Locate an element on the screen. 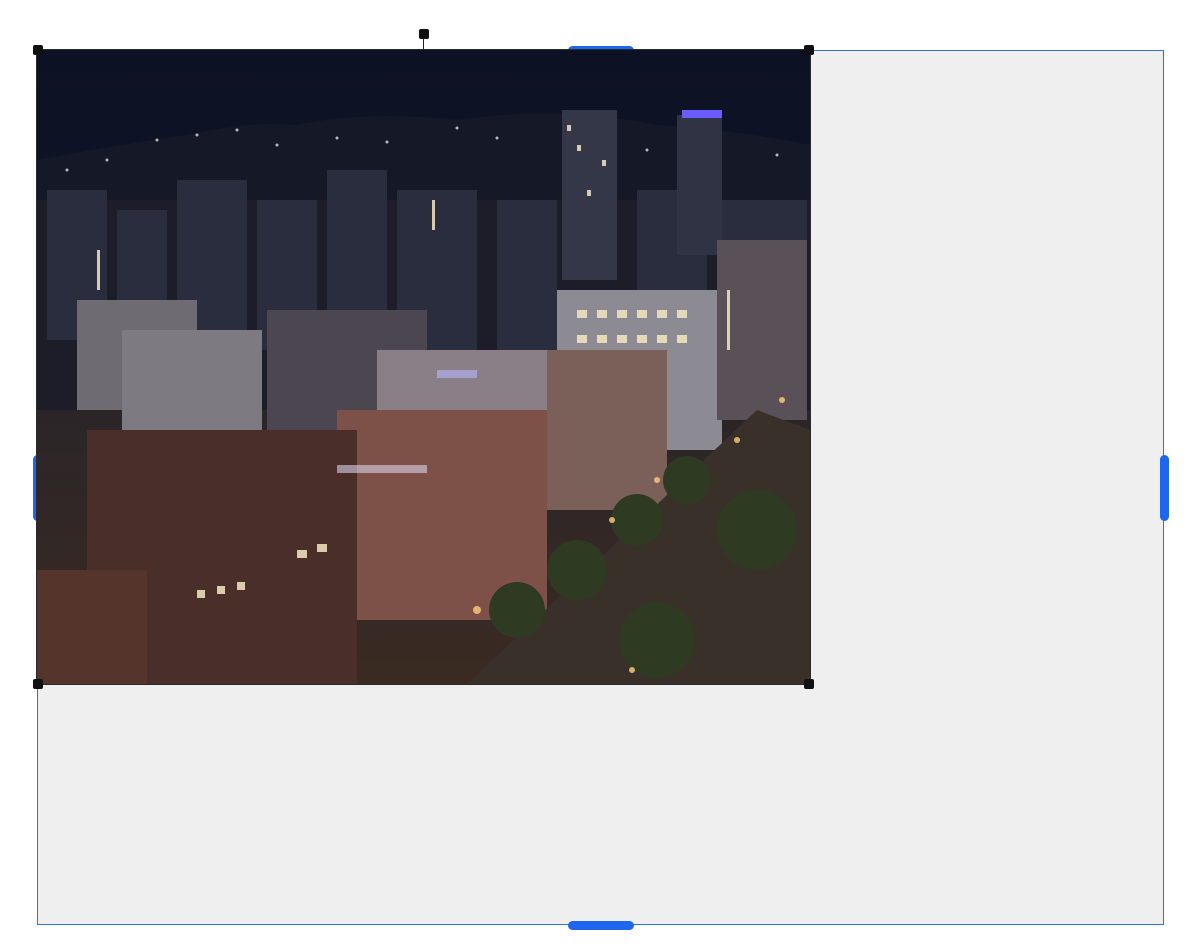  crop-handle-right is located at coordinates (1164, 488).